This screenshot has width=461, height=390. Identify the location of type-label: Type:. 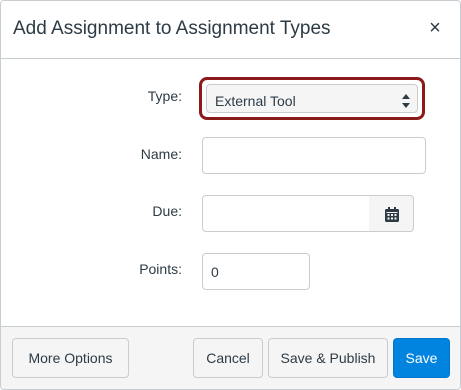
(164, 96).